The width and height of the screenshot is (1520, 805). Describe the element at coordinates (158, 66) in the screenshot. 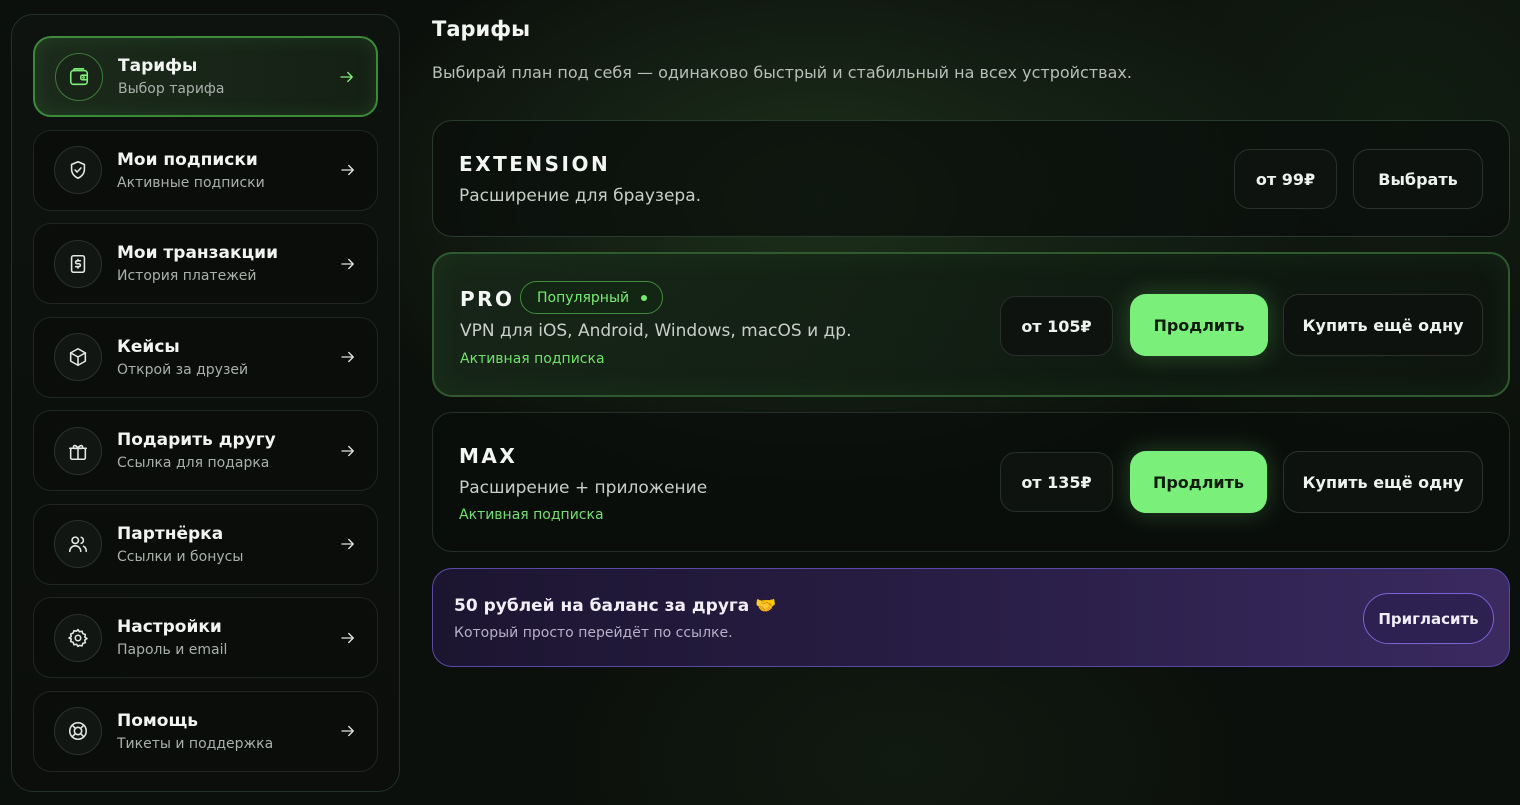

I see `sidebar-item-title: Тарифы` at that location.